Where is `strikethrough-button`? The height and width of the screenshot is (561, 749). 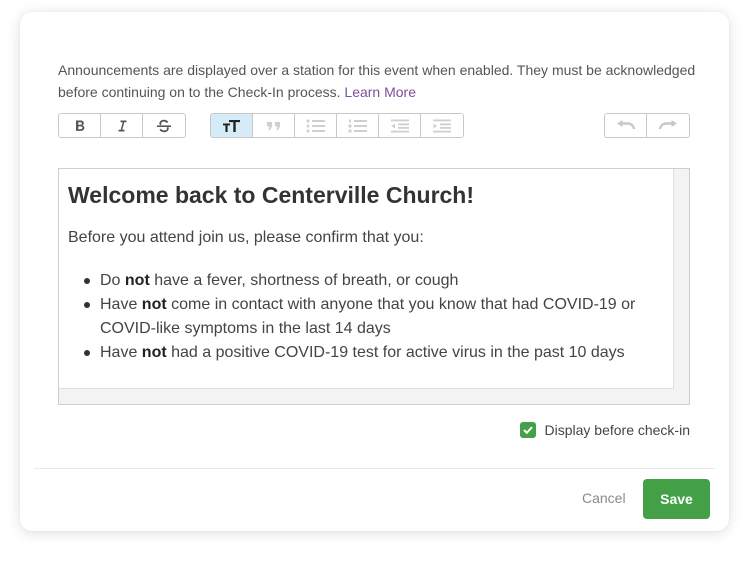
strikethrough-button is located at coordinates (164, 125).